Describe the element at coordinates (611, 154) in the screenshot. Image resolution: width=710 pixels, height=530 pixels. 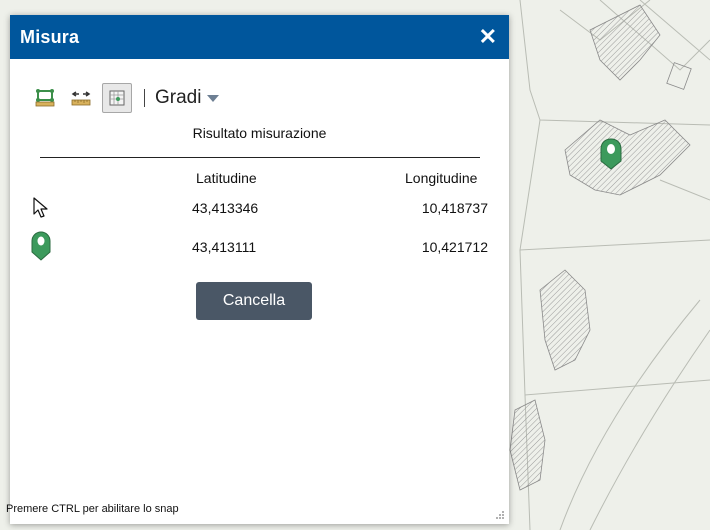
I see `map-pin-icon` at that location.